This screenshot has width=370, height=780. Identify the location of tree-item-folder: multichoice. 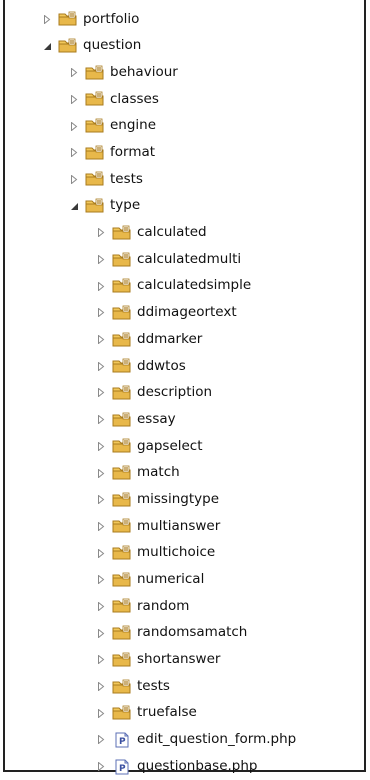
(184, 553).